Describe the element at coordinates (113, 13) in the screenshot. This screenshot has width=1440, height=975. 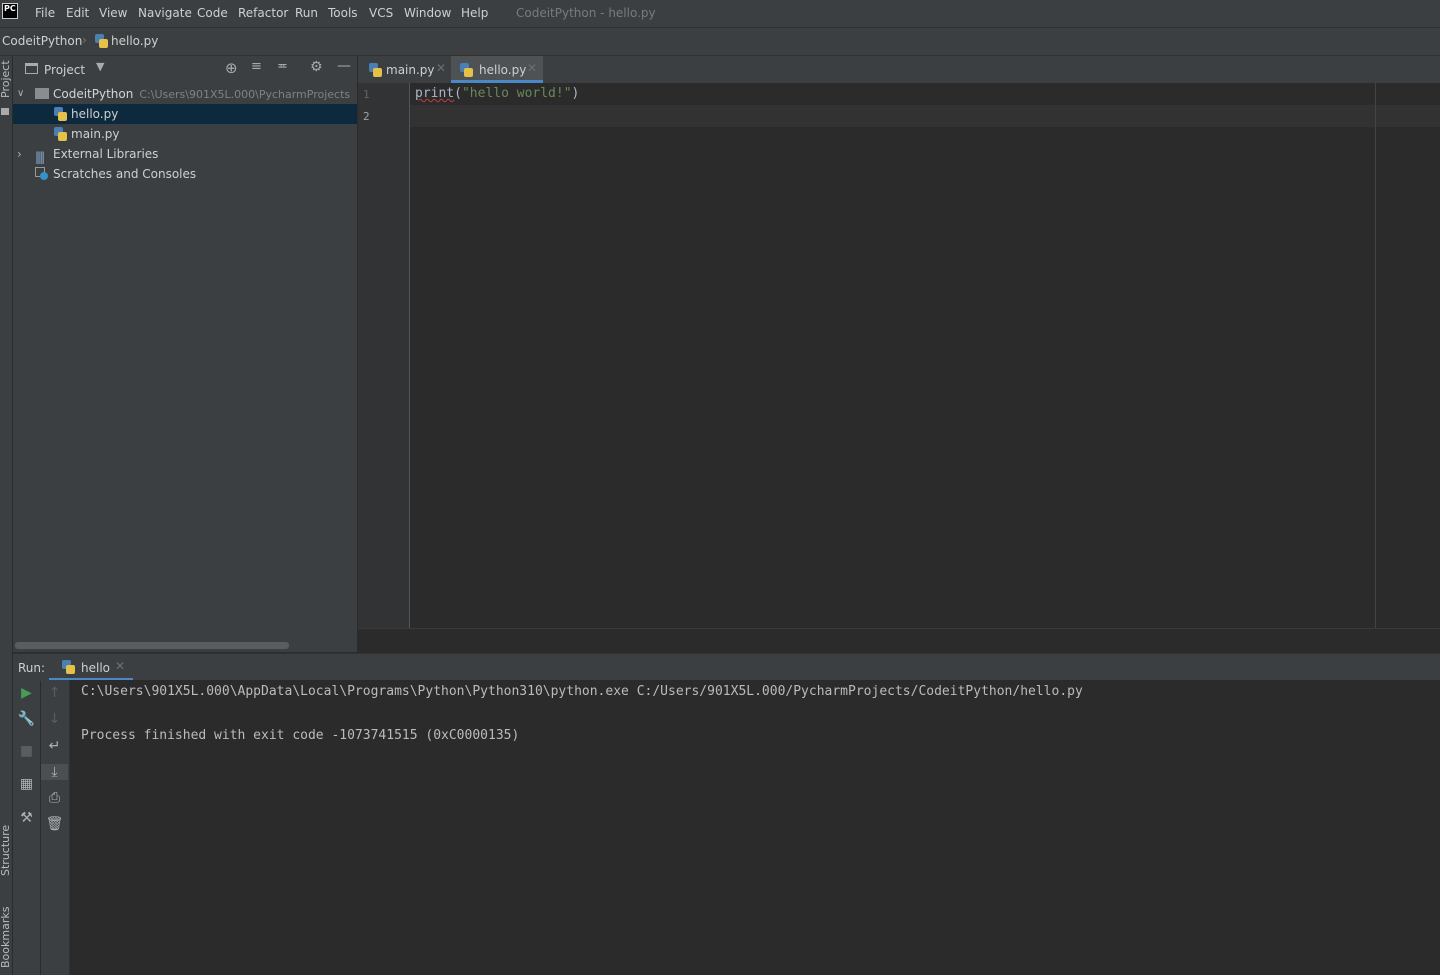
I see `menu-view: View` at that location.